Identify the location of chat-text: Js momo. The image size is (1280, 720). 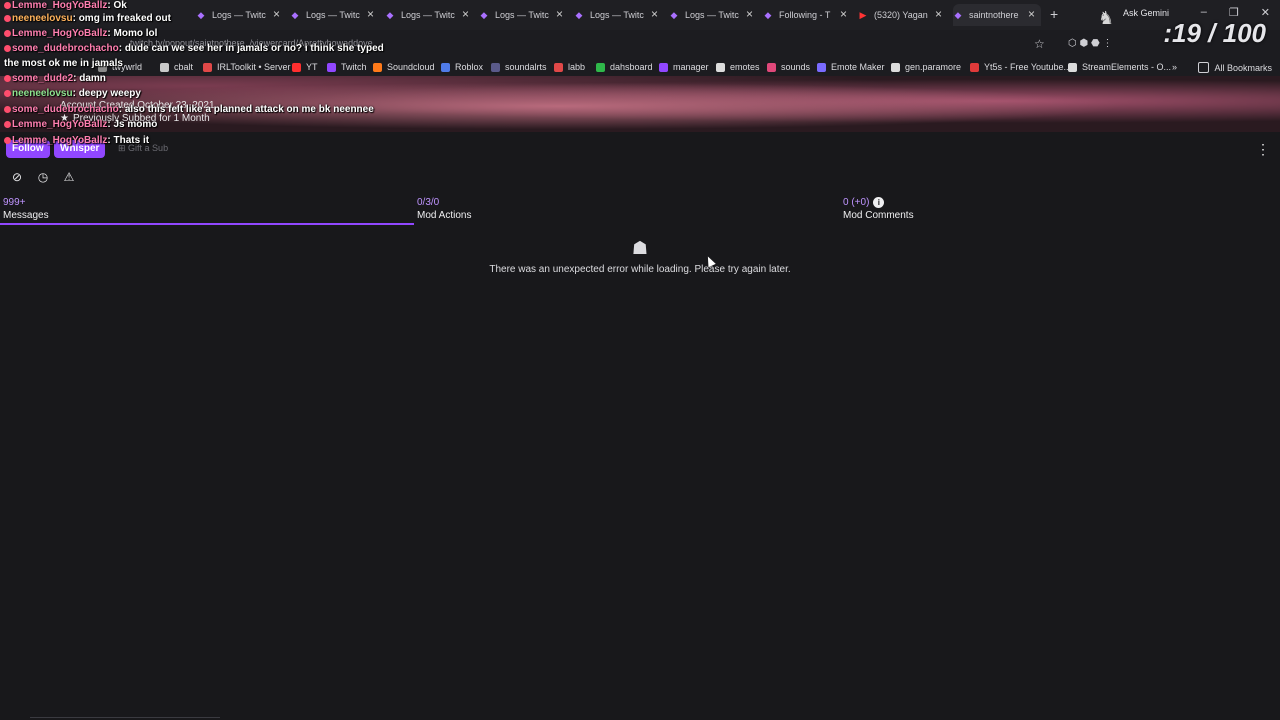
(135, 124).